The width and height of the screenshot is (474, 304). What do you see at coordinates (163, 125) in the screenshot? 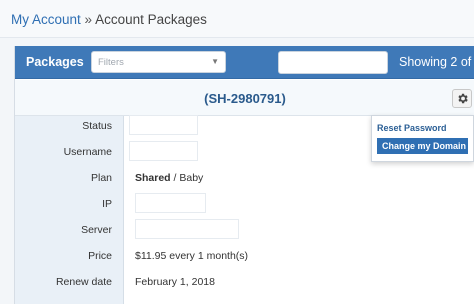
I see `status-value` at bounding box center [163, 125].